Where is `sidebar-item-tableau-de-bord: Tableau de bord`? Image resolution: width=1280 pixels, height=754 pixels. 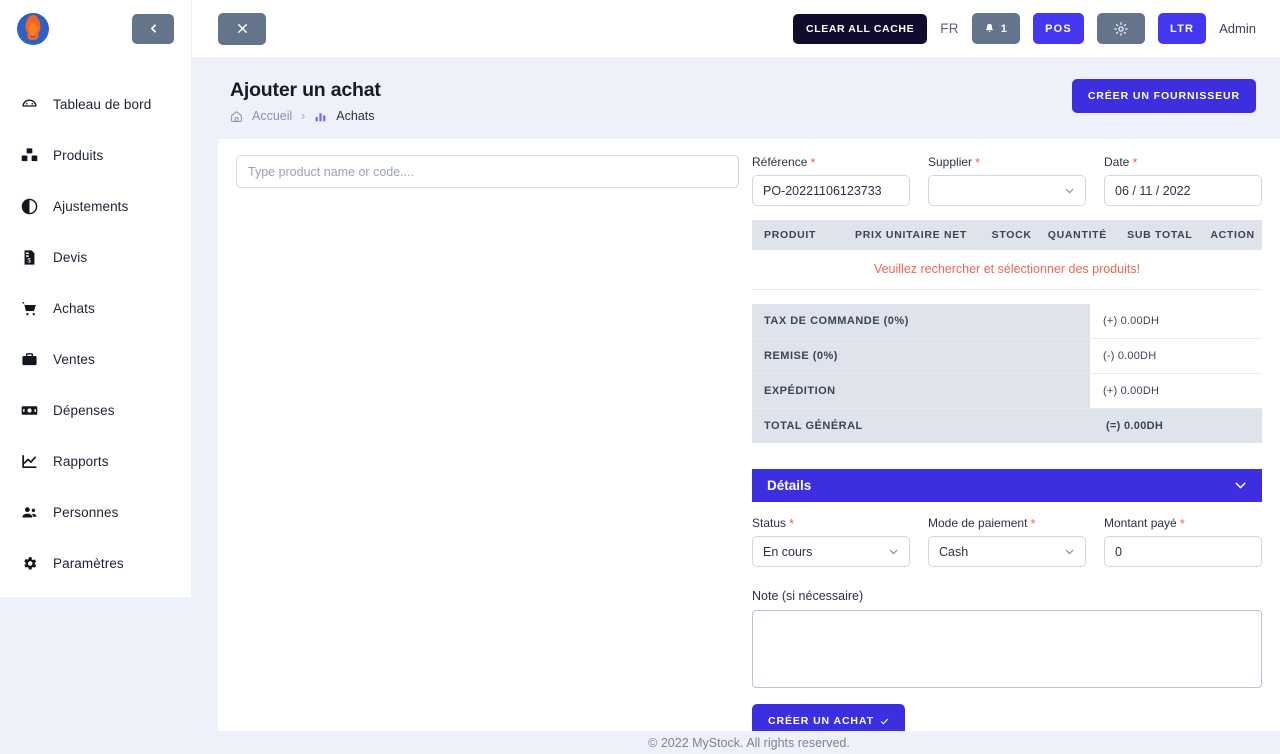
sidebar-item-tableau-de-bord: Tableau de bord is located at coordinates (95, 104).